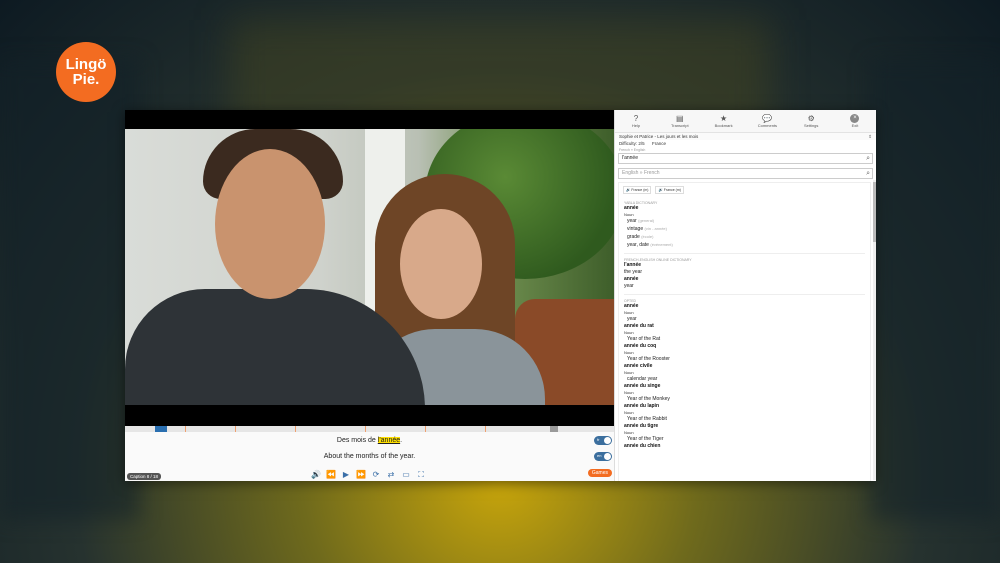 The height and width of the screenshot is (563, 1000). What do you see at coordinates (361, 475) in the screenshot?
I see `forward-icon: ⏩` at bounding box center [361, 475].